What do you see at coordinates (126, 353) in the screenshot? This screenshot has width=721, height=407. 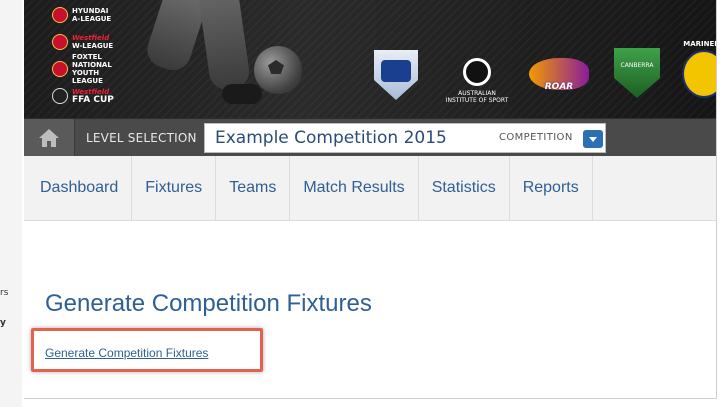 I see `generate-fixtures-link: Generate Competition Fixtures` at bounding box center [126, 353].